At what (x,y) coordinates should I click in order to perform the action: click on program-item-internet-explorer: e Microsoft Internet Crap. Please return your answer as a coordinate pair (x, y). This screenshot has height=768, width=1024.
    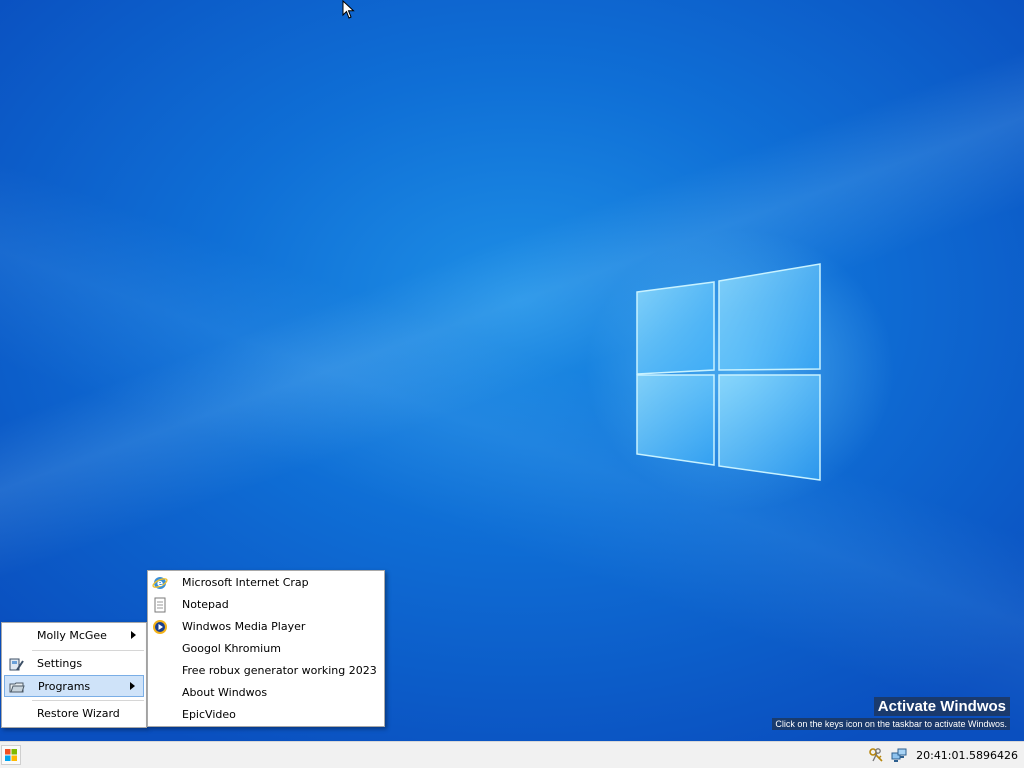
    Looking at the image, I should click on (266, 583).